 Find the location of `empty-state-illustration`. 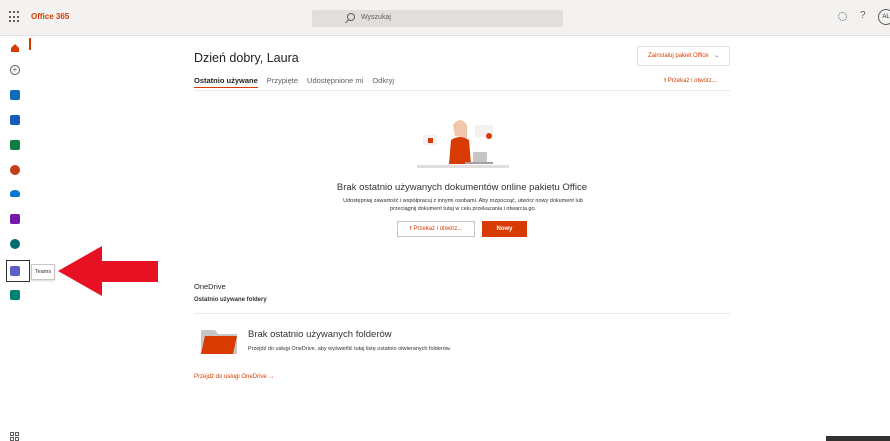

empty-state-illustration is located at coordinates (463, 144).